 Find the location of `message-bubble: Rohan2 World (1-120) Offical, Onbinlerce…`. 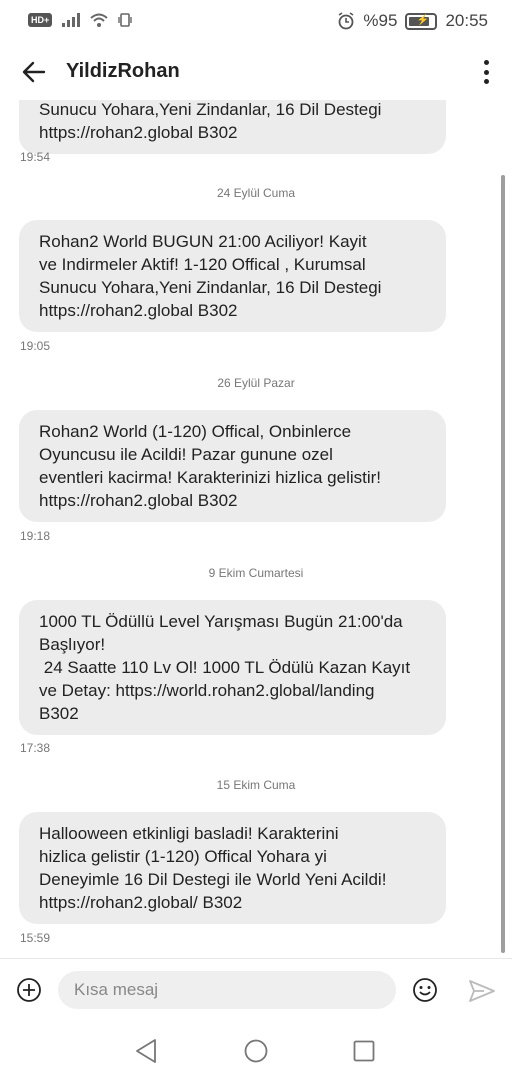

message-bubble: Rohan2 World (1-120) Offical, Onbinlerce… is located at coordinates (232, 466).